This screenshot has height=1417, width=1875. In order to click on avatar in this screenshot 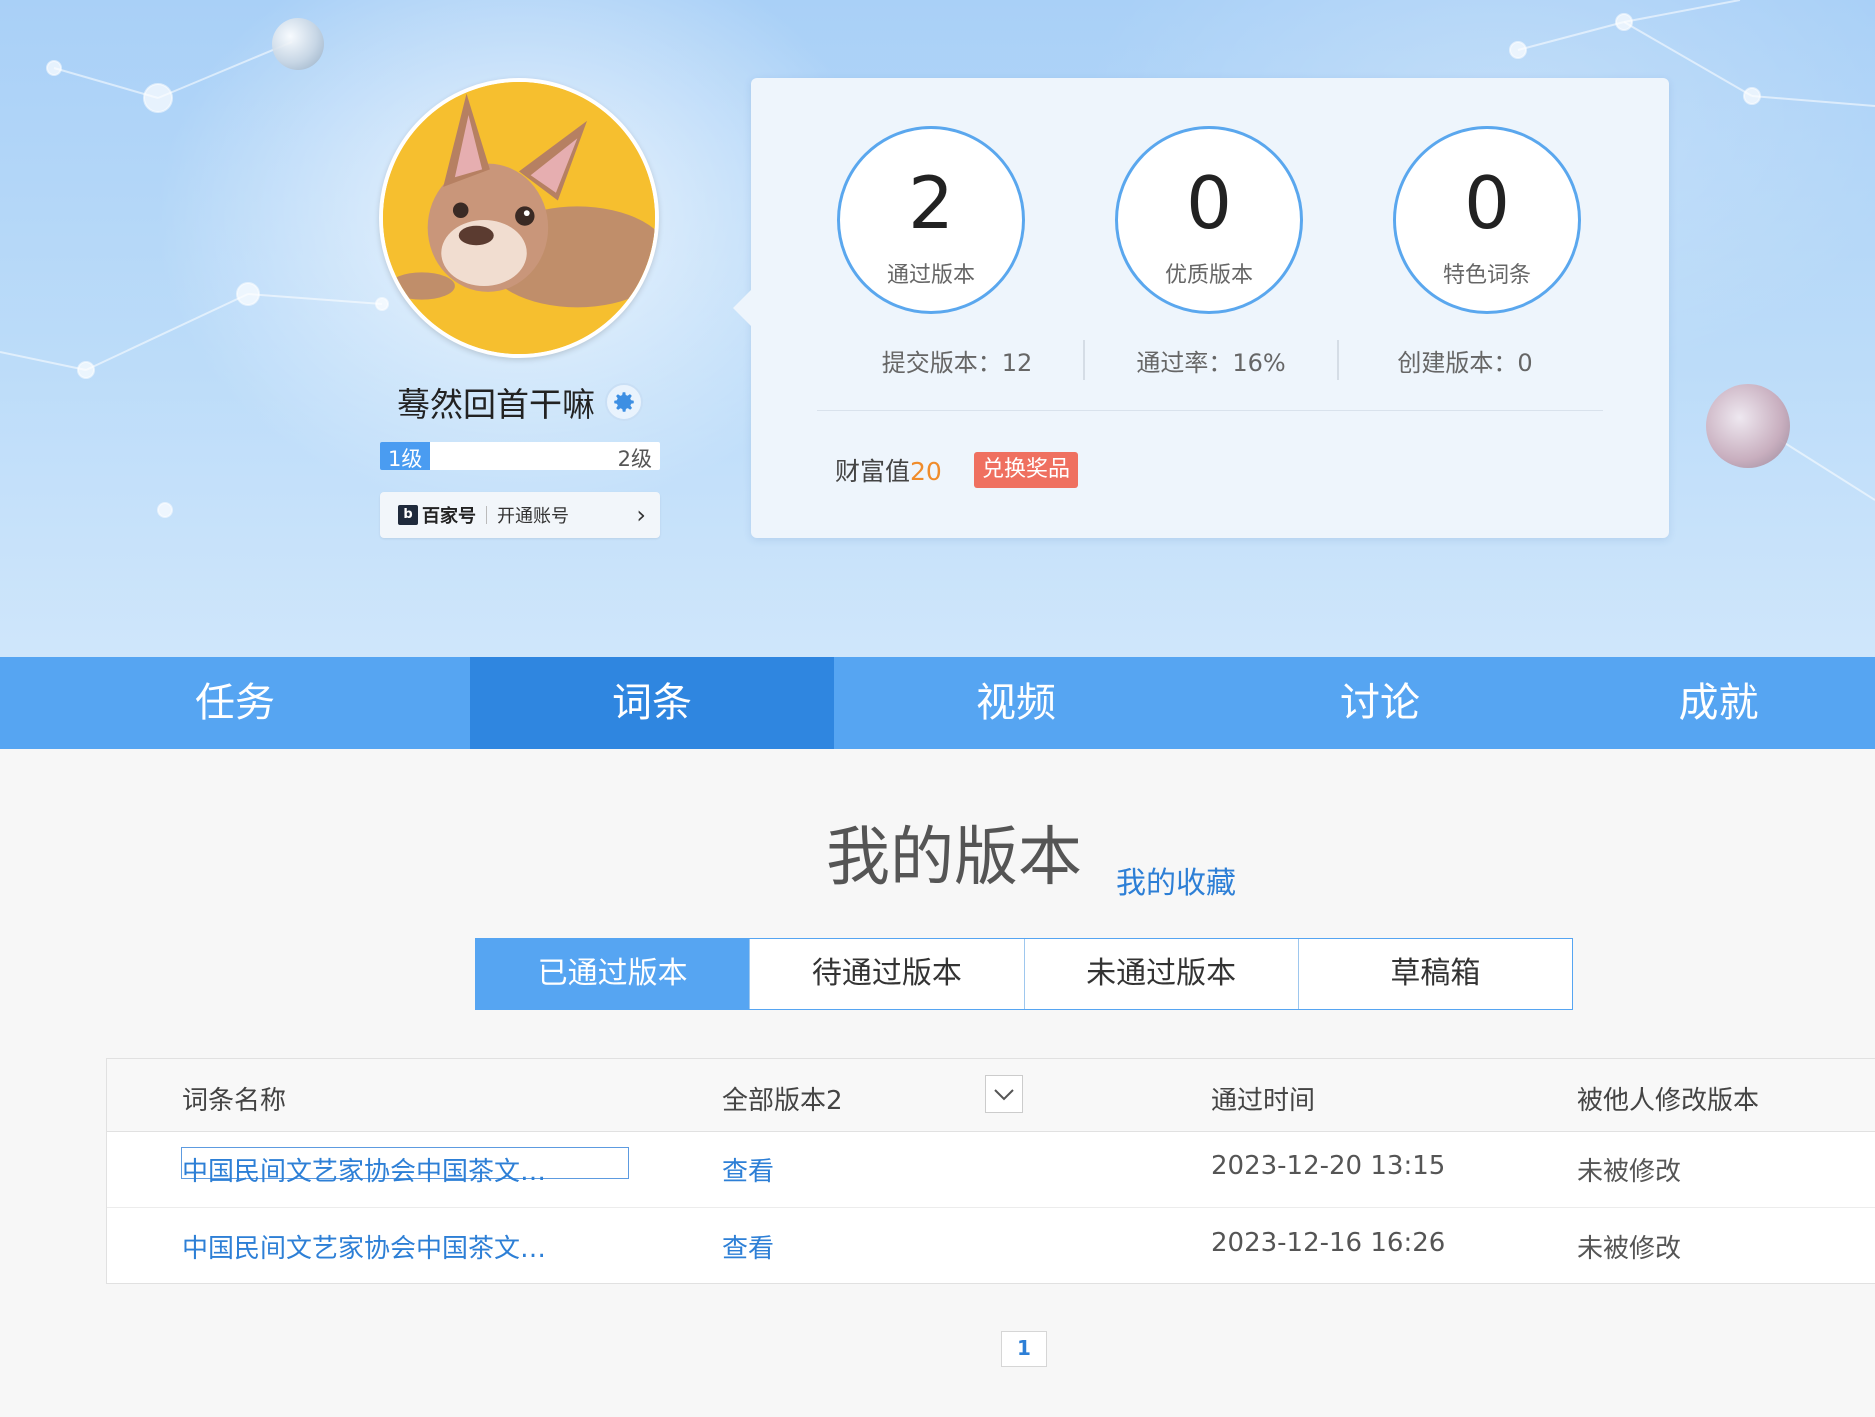, I will do `click(519, 218)`.